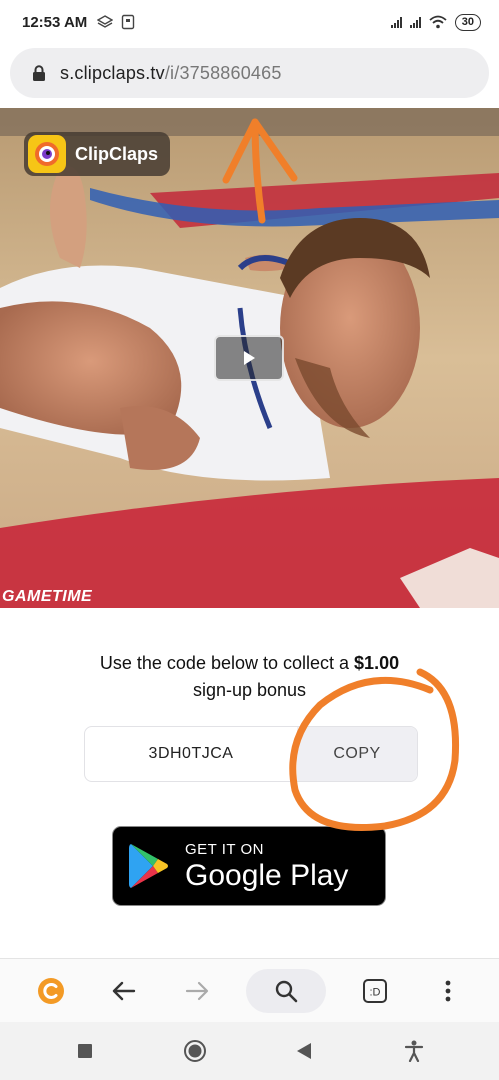  I want to click on promo-line1-prefix: Use the code below to collect a, so click(227, 663).